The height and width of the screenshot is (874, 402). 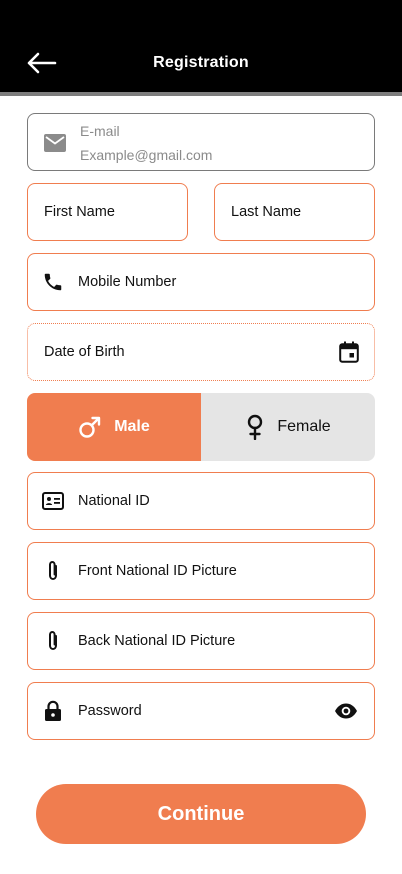 What do you see at coordinates (304, 426) in the screenshot?
I see `female-label: Female` at bounding box center [304, 426].